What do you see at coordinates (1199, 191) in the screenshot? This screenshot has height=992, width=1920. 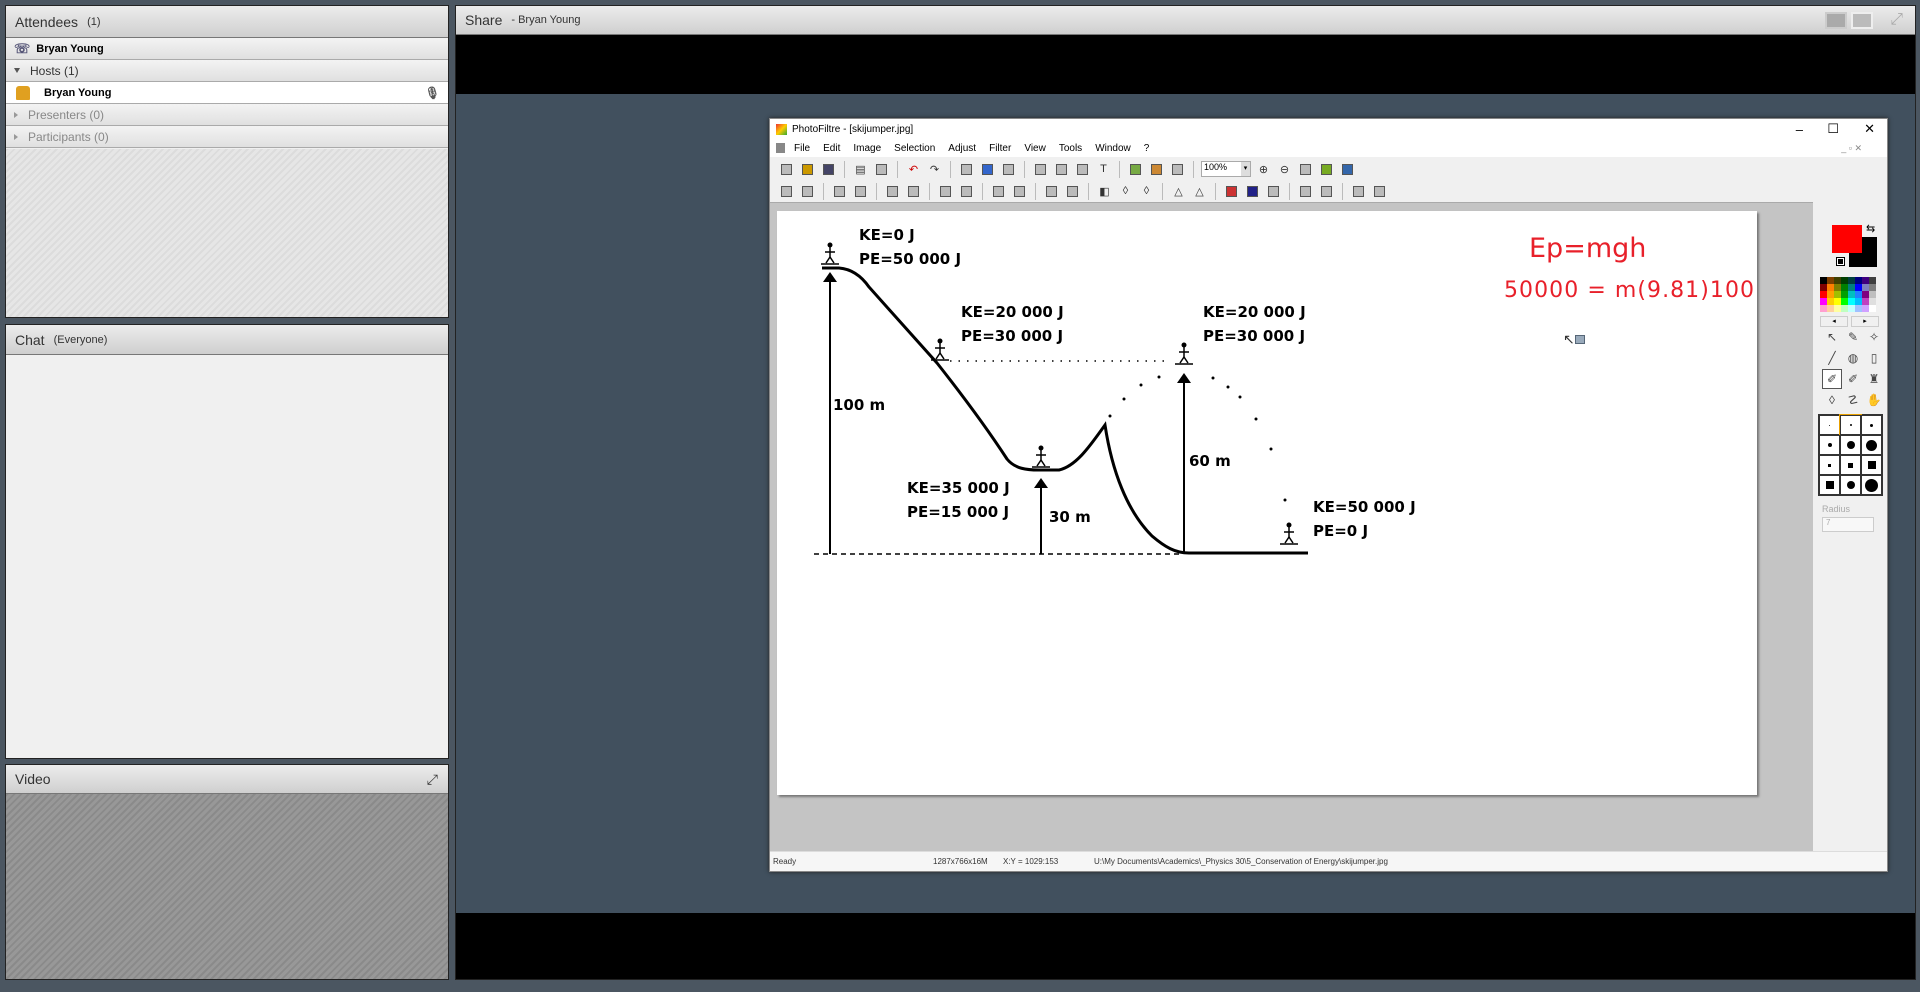 I see `sharpen-more-icon: △` at bounding box center [1199, 191].